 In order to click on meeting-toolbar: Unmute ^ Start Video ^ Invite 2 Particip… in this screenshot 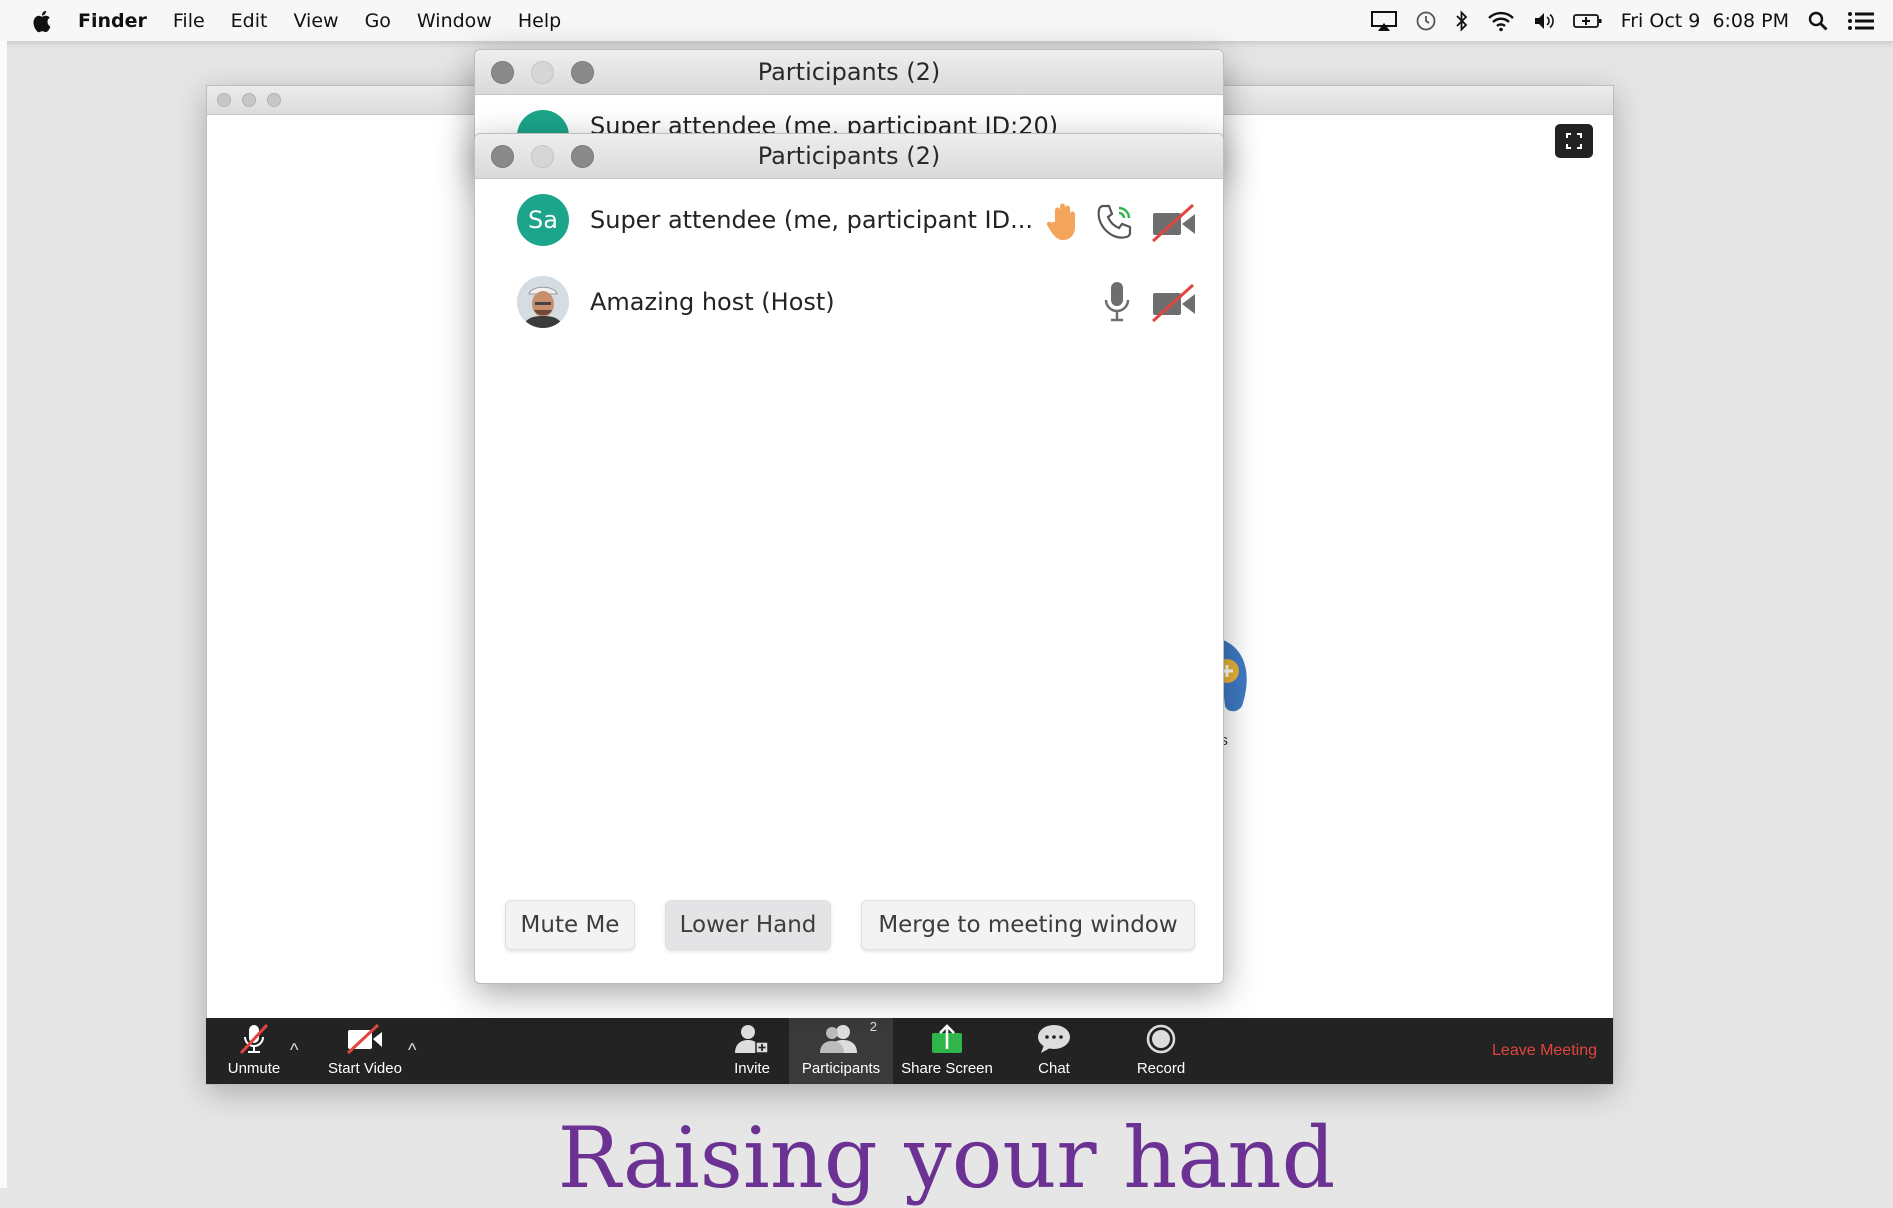, I will do `click(909, 1051)`.